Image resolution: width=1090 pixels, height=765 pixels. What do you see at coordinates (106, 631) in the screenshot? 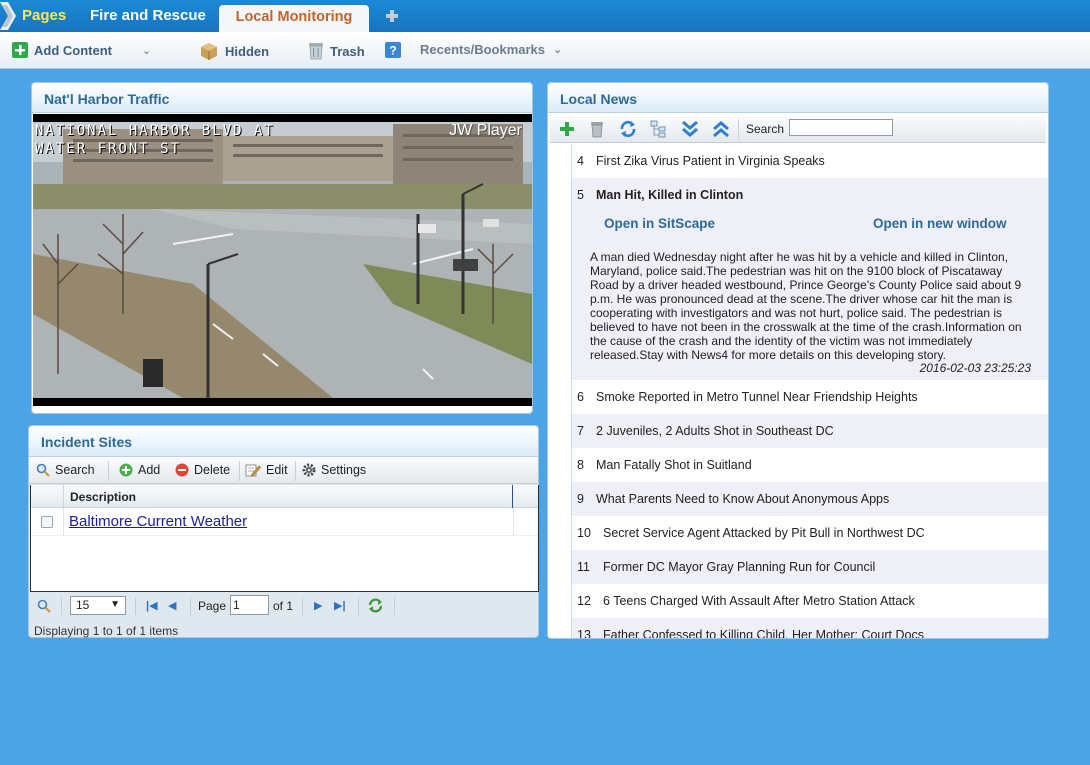
I see `display-info: Displaying 1 to 1 of 1 items` at bounding box center [106, 631].